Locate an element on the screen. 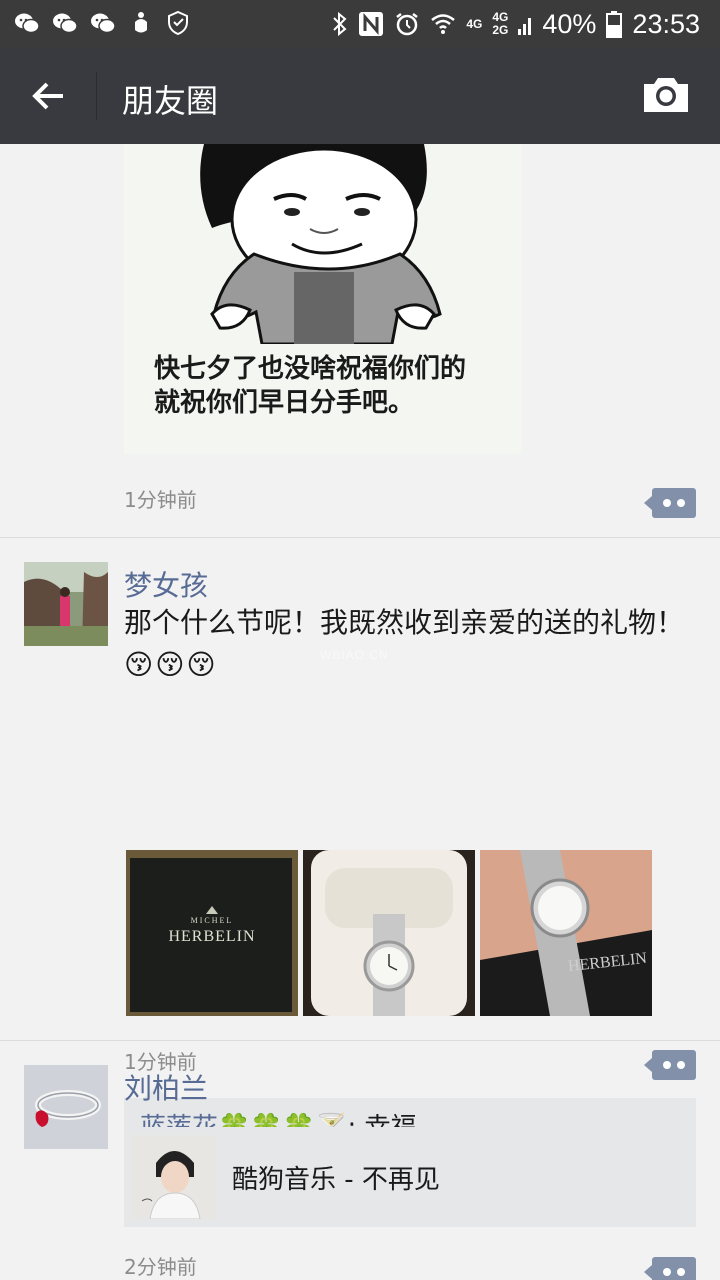 The height and width of the screenshot is (1280, 720). system-icons: 4G 4G 2G 40% 23:53 is located at coordinates (516, 24).